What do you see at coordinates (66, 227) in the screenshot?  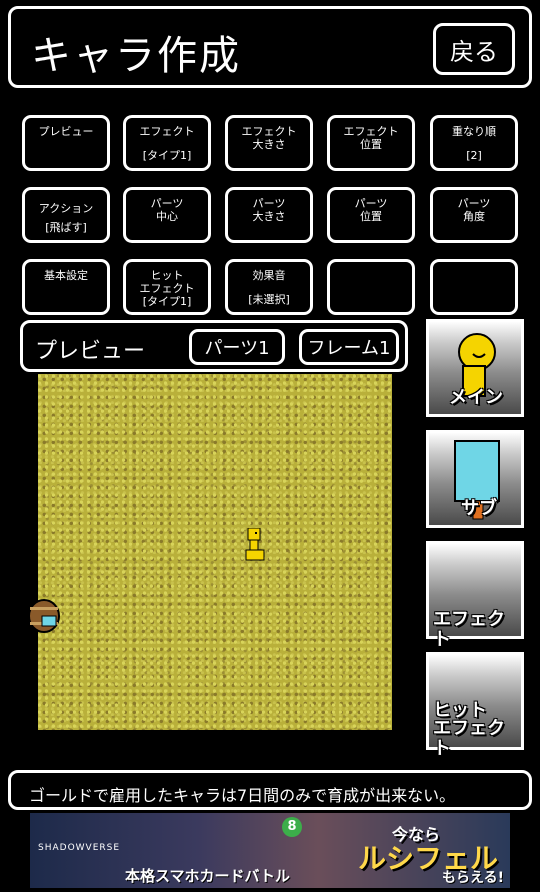 I see `grid-button-value: [飛ばす]` at bounding box center [66, 227].